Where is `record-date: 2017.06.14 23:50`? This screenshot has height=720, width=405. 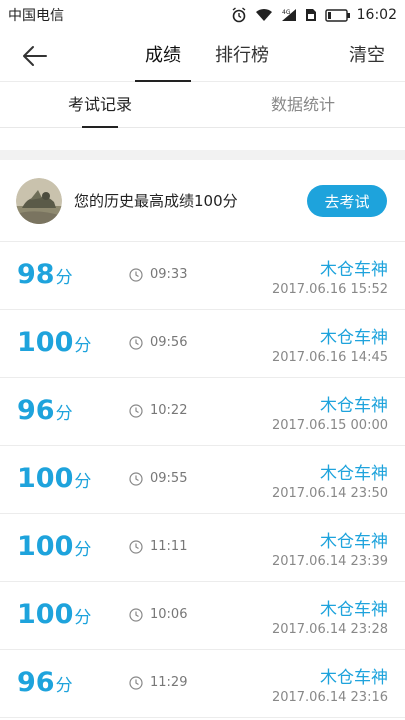
record-date: 2017.06.14 23:50 is located at coordinates (329, 493).